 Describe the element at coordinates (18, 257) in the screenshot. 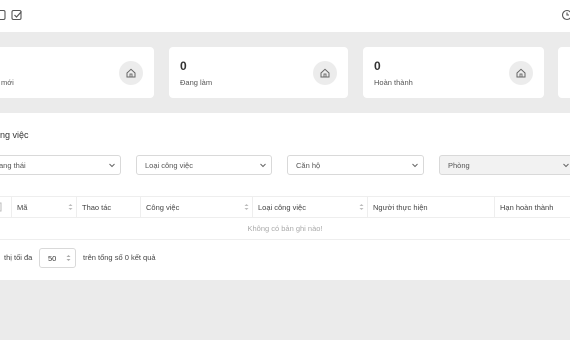

I see `page-size-prefix: thị tối đa` at that location.